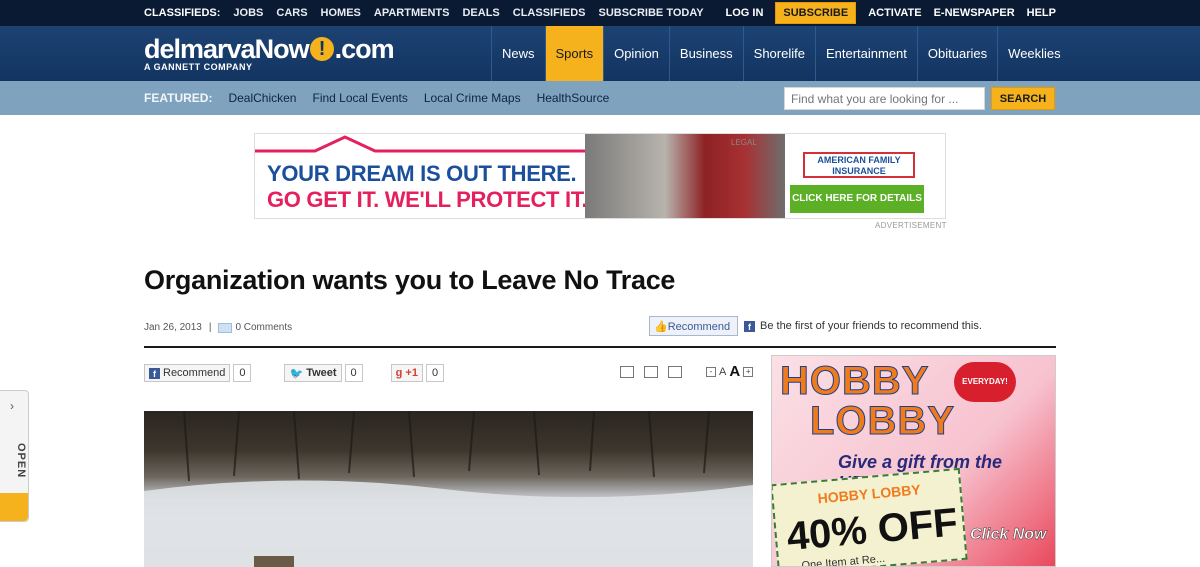  Describe the element at coordinates (411, 373) in the screenshot. I see `plusone-label: +1` at that location.